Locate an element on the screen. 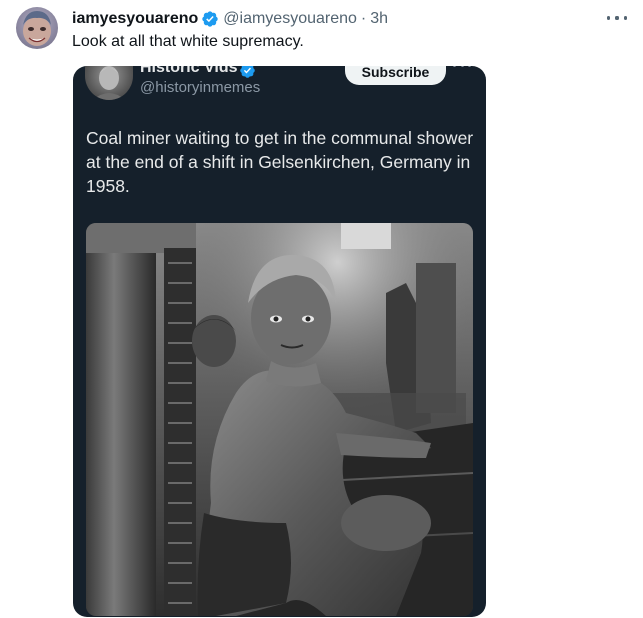 Image resolution: width=643 pixels, height=618 pixels. quoted-author-avatar is located at coordinates (109, 83).